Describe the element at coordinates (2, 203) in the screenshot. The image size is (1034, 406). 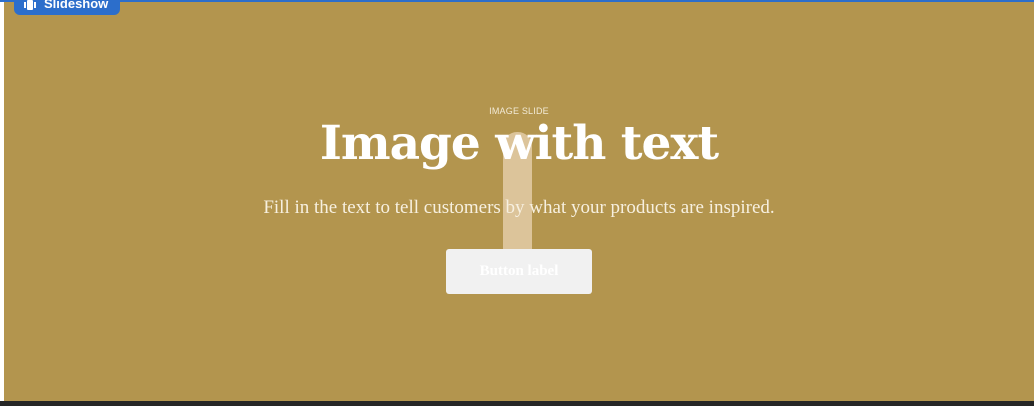
I see `left-edge` at that location.